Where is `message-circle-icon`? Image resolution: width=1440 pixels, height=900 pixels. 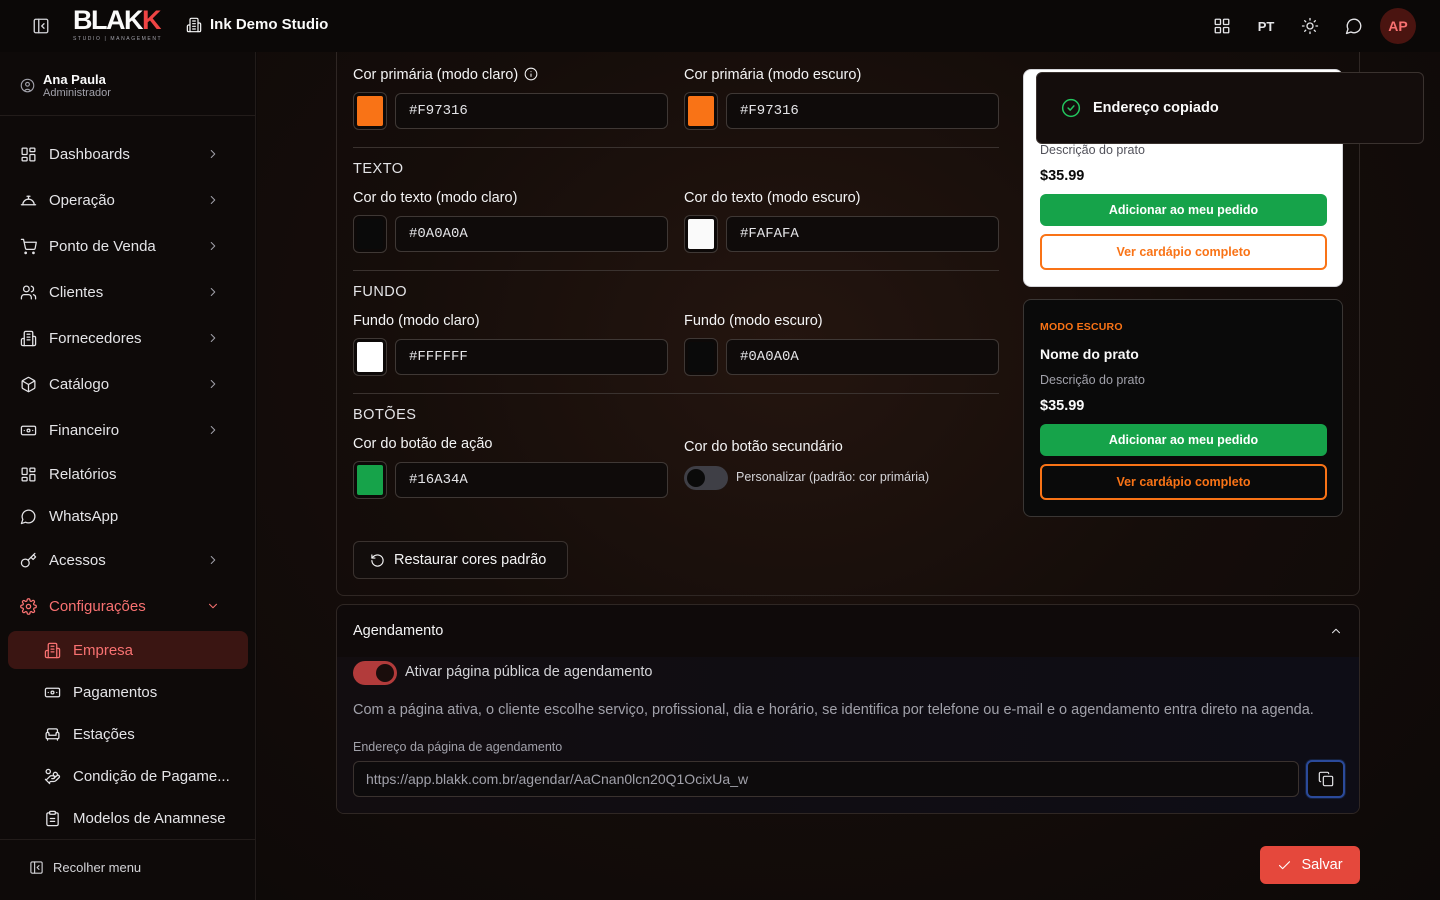
message-circle-icon is located at coordinates (1353, 26).